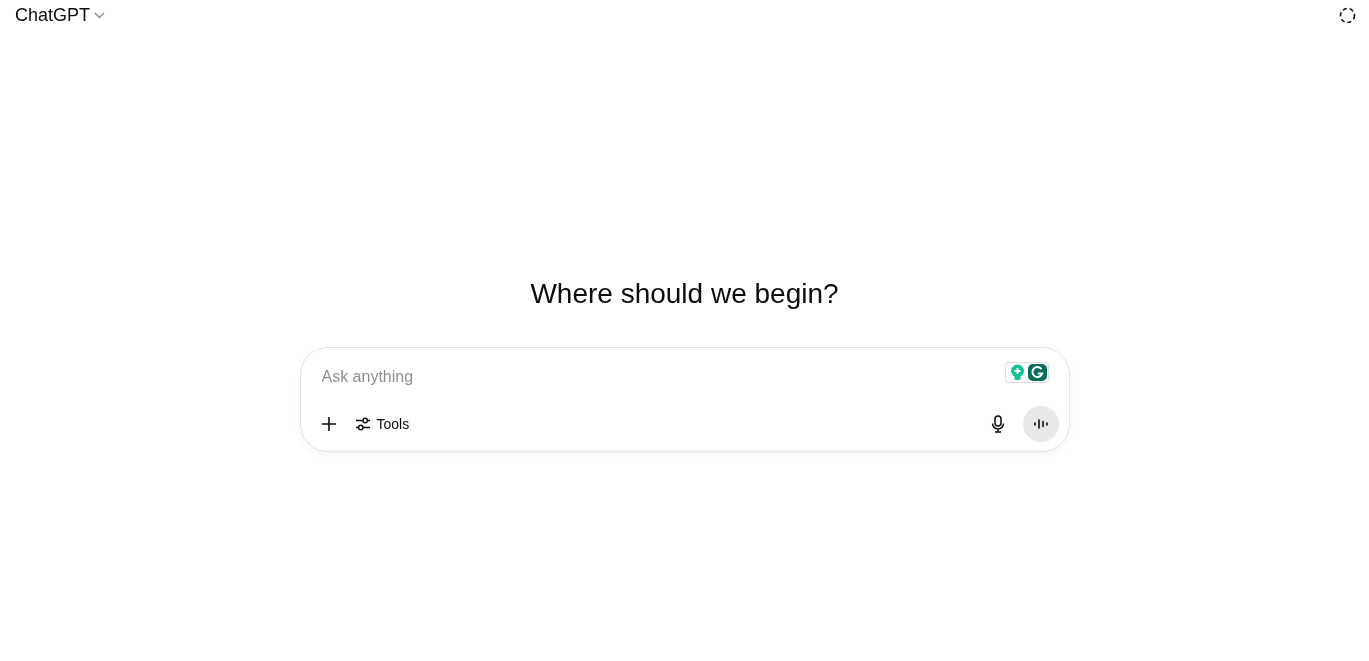 The height and width of the screenshot is (661, 1369). What do you see at coordinates (1017, 372) in the screenshot?
I see `lightbulb-icon` at bounding box center [1017, 372].